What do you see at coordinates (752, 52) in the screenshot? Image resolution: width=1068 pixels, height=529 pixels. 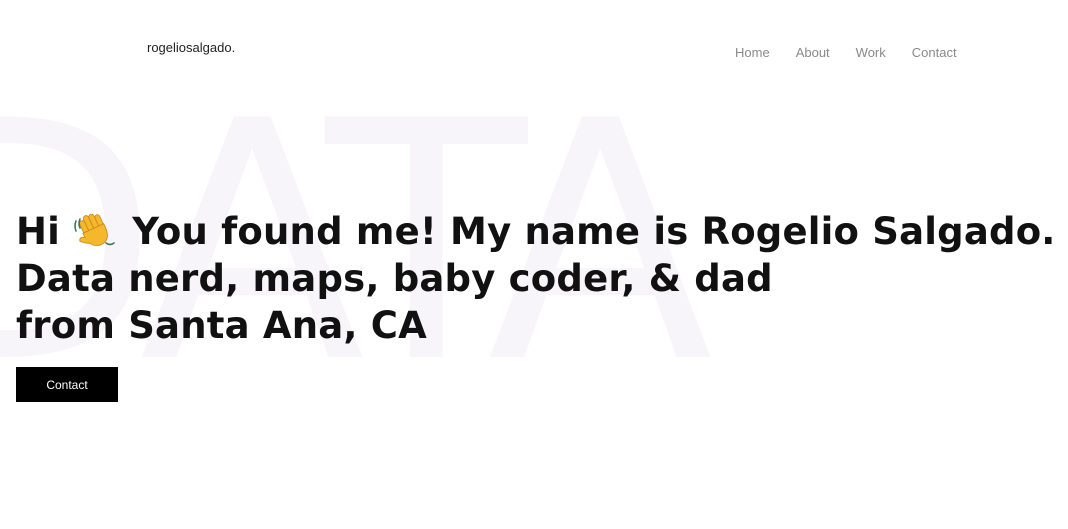 I see `nav-home-link: Home` at bounding box center [752, 52].